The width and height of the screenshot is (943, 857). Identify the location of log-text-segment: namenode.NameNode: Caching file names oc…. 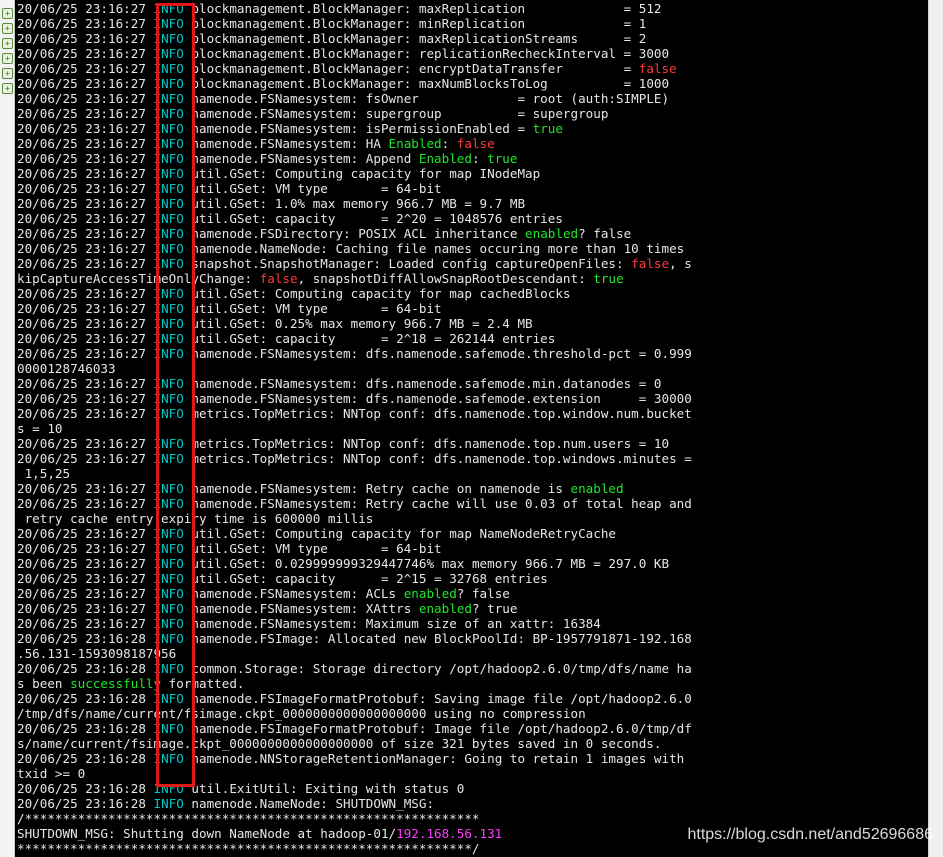
(434, 248).